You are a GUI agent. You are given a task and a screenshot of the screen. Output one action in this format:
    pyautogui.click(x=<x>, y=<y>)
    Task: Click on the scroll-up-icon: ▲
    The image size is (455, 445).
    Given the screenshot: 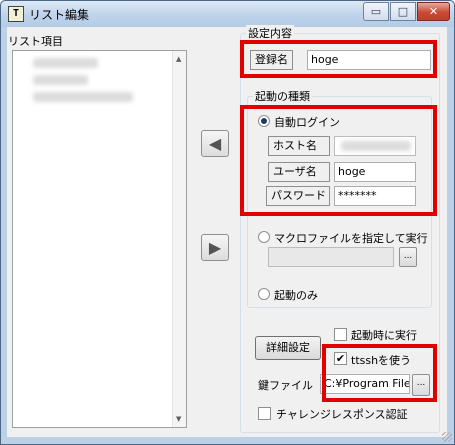 What is the action you would take?
    pyautogui.click(x=178, y=59)
    